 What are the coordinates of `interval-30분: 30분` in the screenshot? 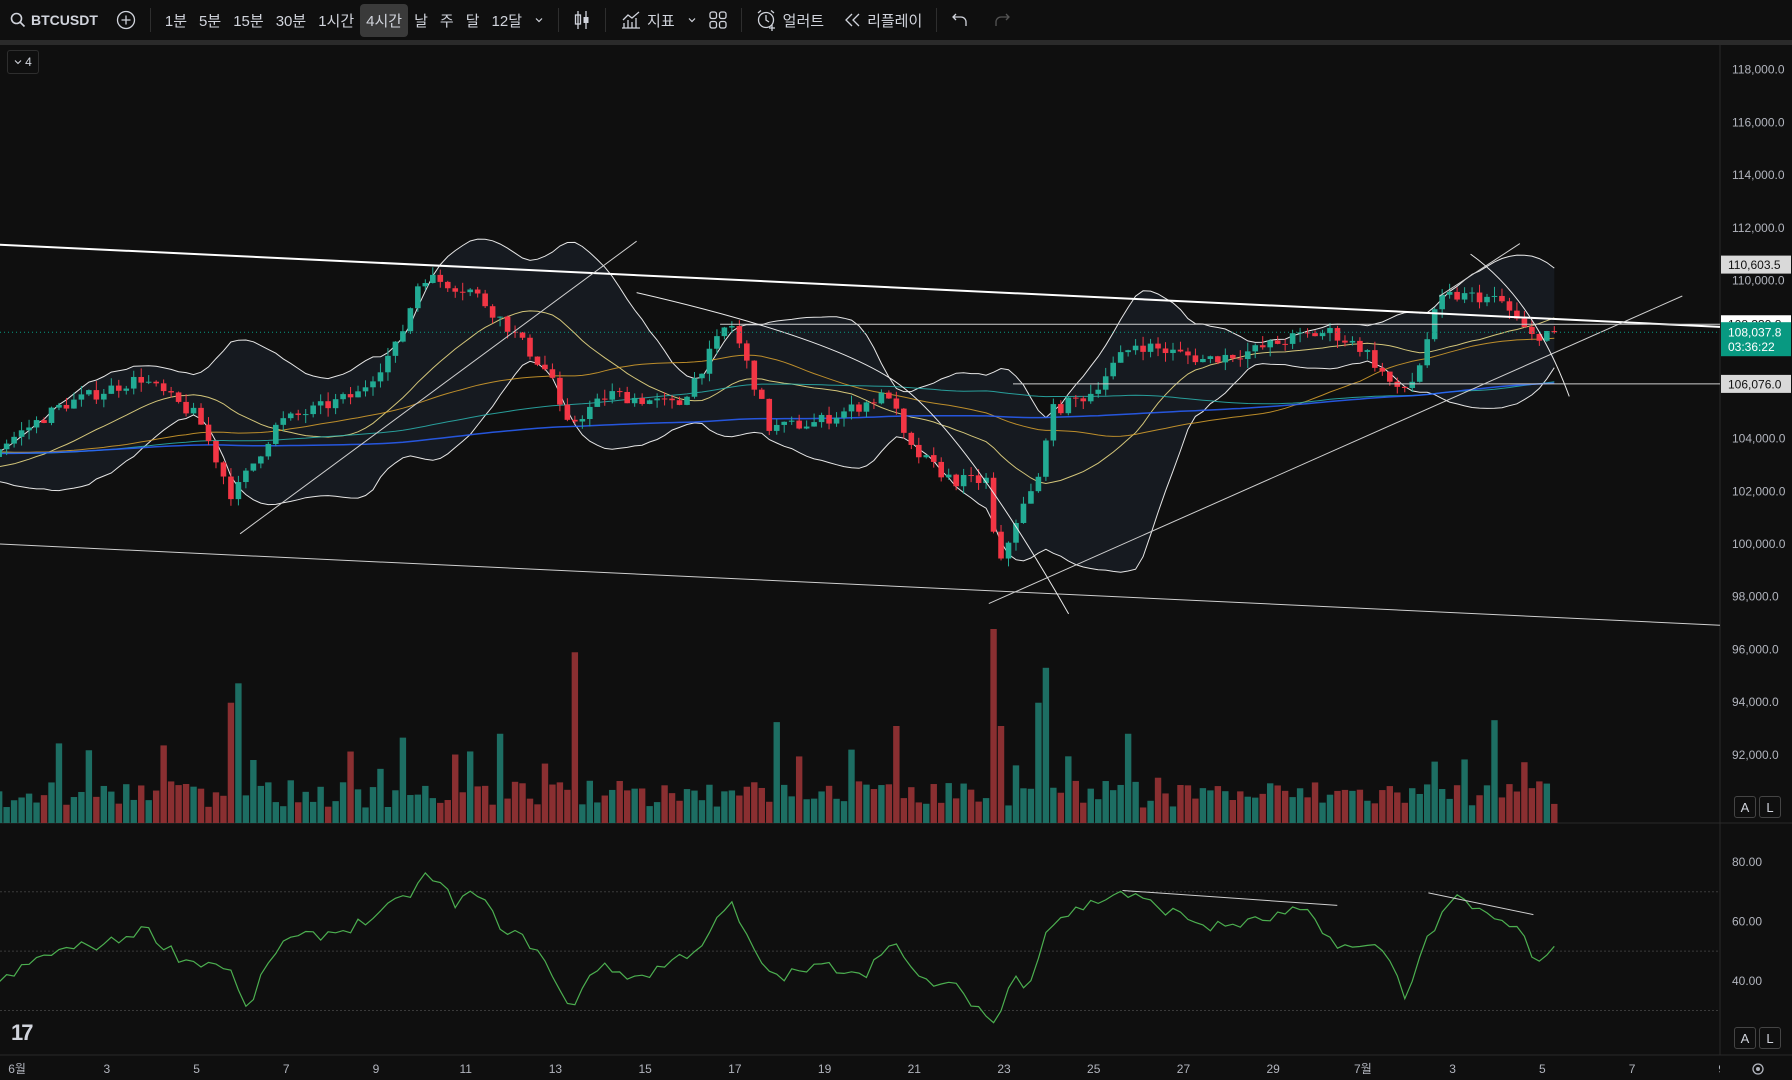 It's located at (291, 20).